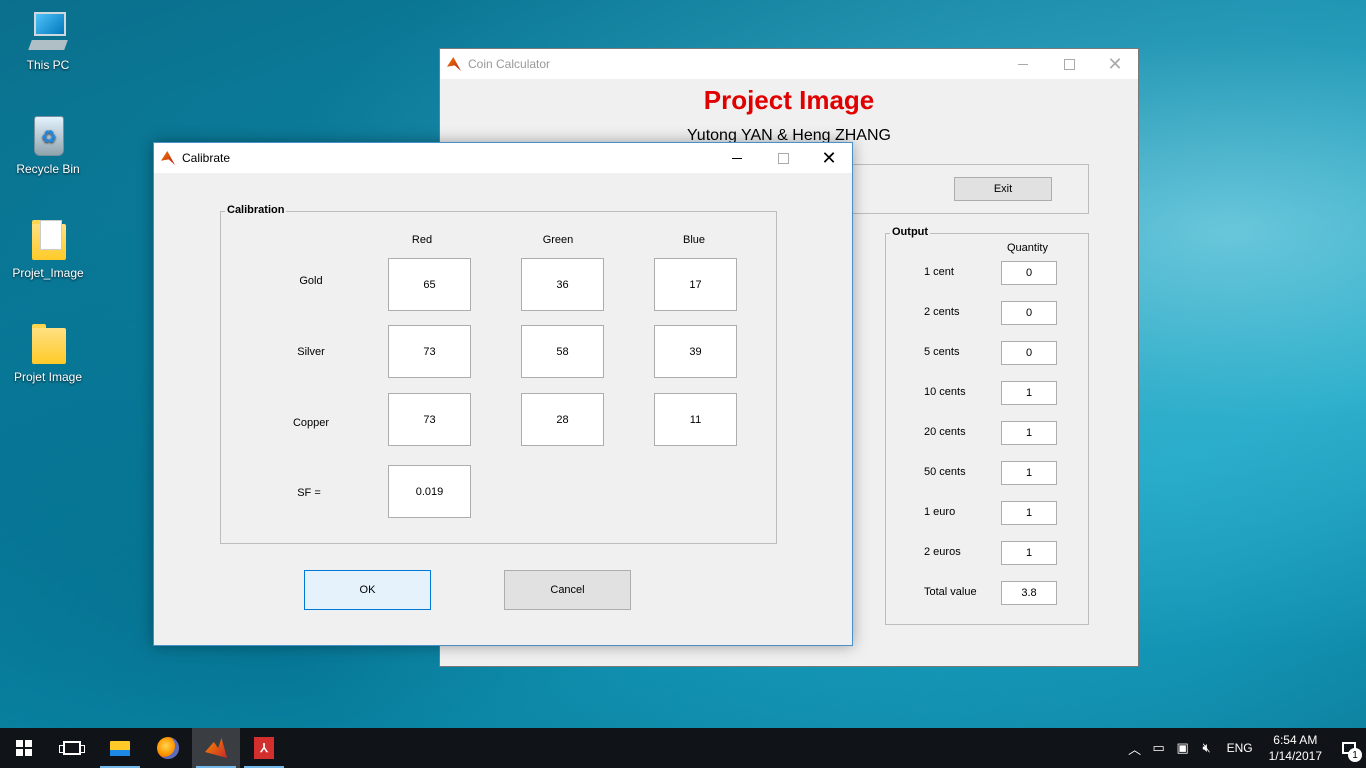 Image resolution: width=1366 pixels, height=768 pixels. I want to click on action-center-button: 1, so click(1349, 748).